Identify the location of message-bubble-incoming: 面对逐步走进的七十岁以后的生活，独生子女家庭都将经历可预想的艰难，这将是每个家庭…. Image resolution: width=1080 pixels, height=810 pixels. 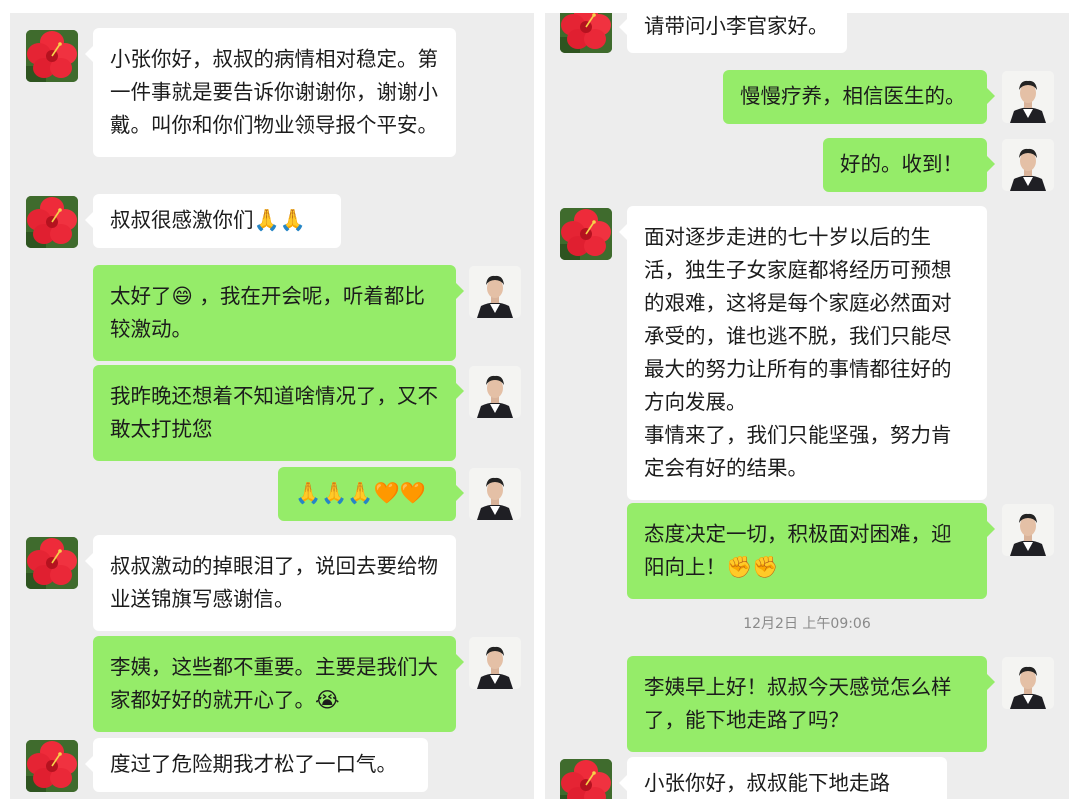
(803, 353).